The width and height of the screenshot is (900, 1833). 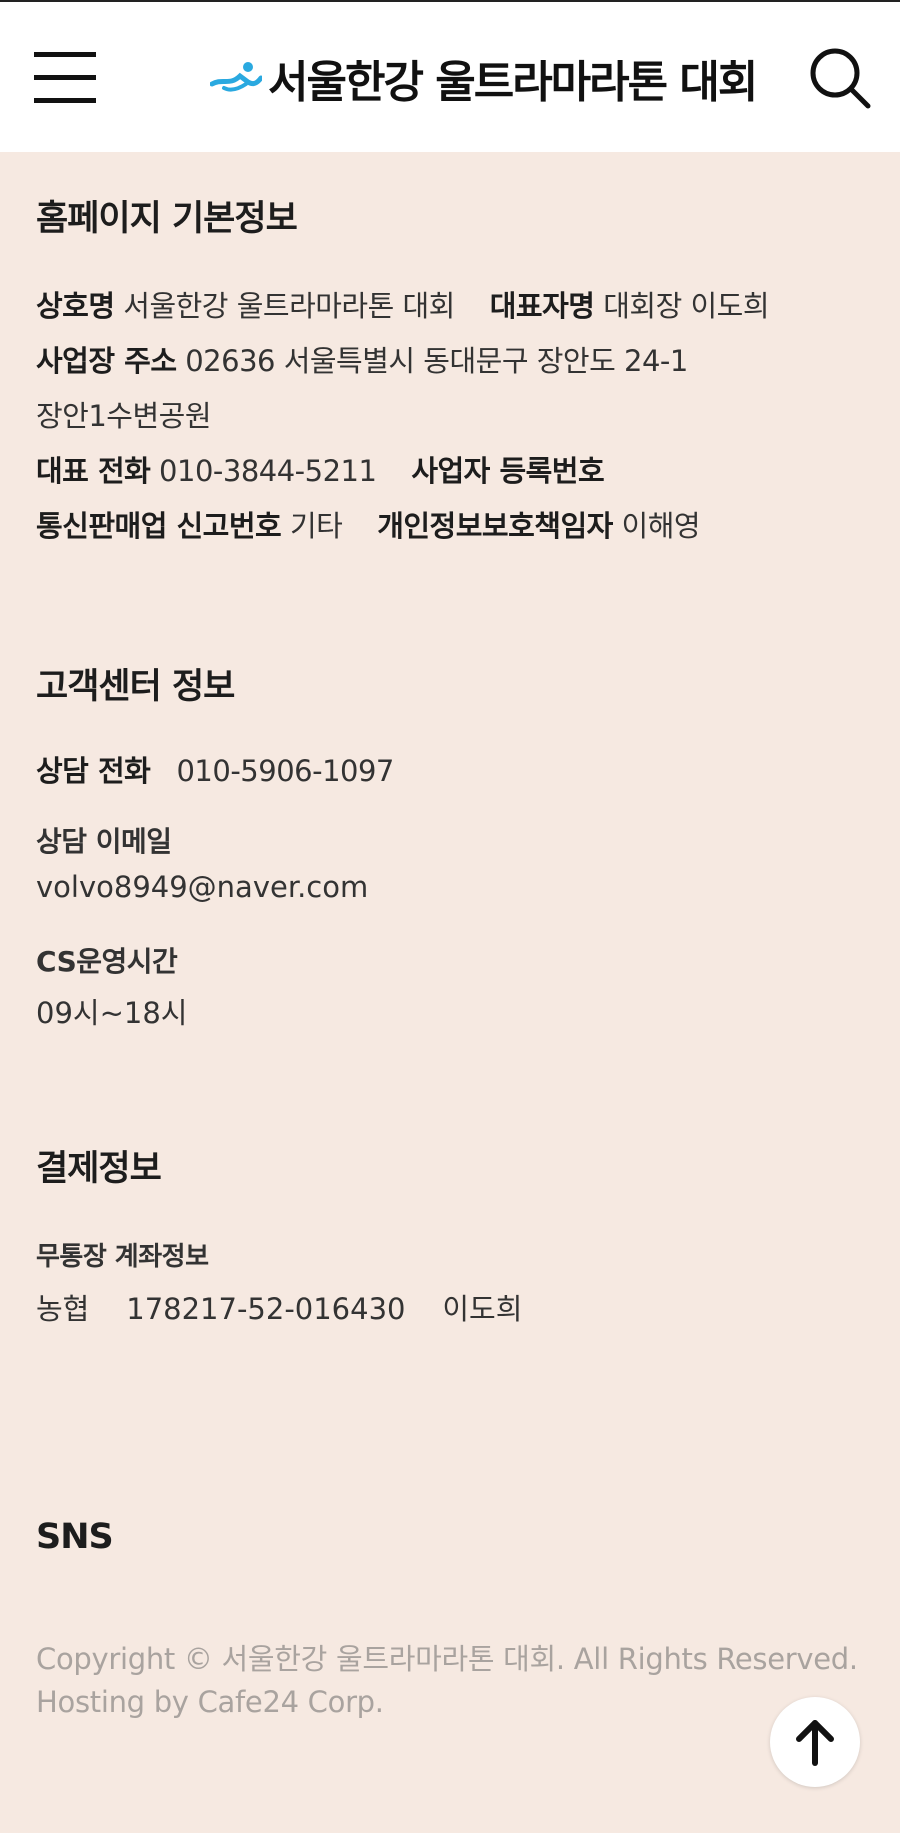 What do you see at coordinates (289, 306) in the screenshot?
I see `company-value: 서울한강 울트라마라톤 대회` at bounding box center [289, 306].